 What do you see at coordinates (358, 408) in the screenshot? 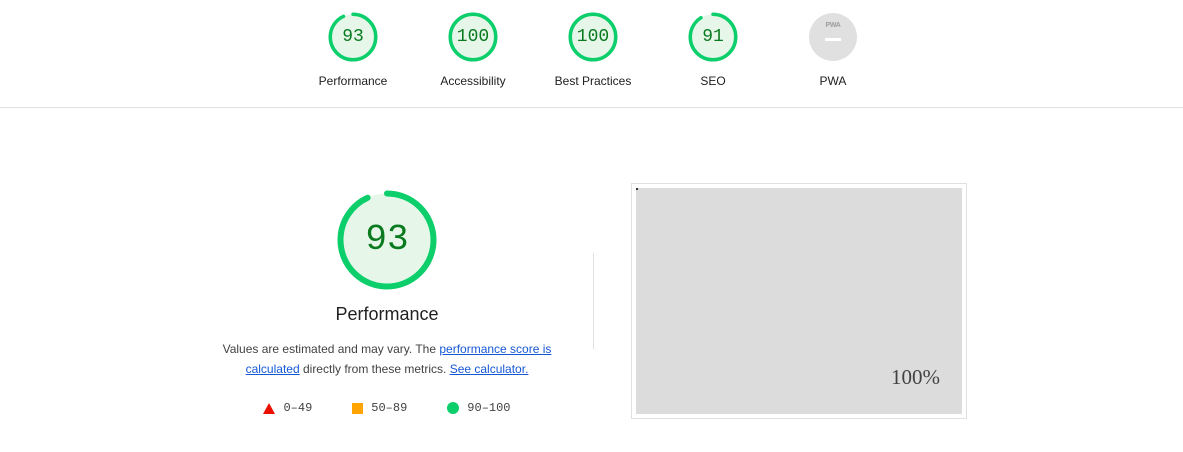
I see `average-square-icon` at bounding box center [358, 408].